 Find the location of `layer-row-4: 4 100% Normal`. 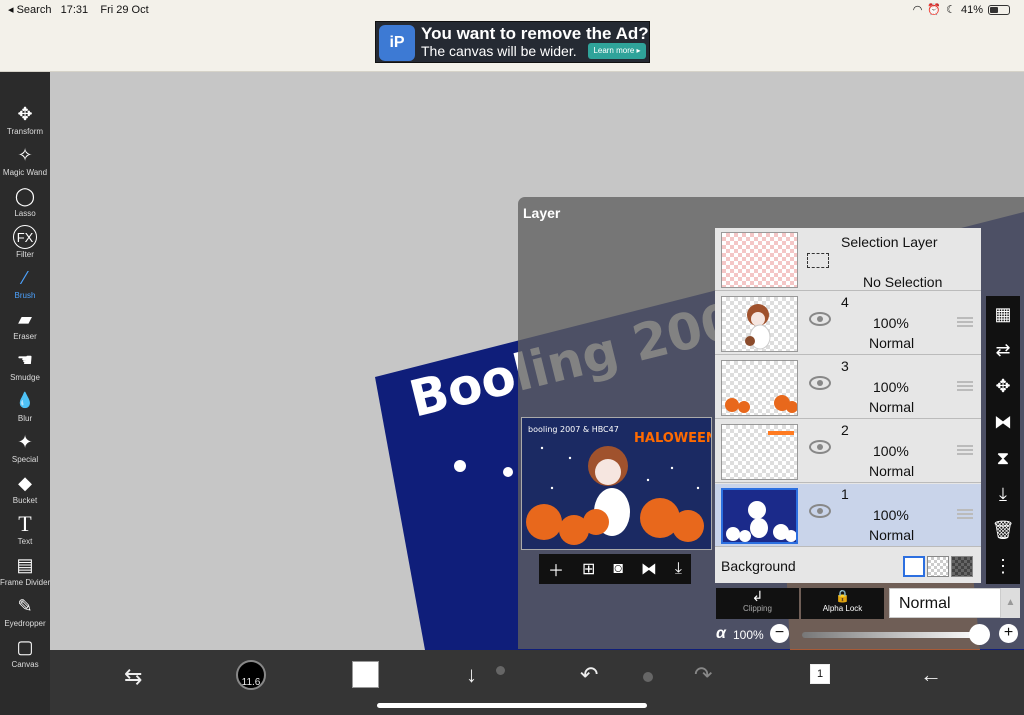

layer-row-4: 4 100% Normal is located at coordinates (848, 323).